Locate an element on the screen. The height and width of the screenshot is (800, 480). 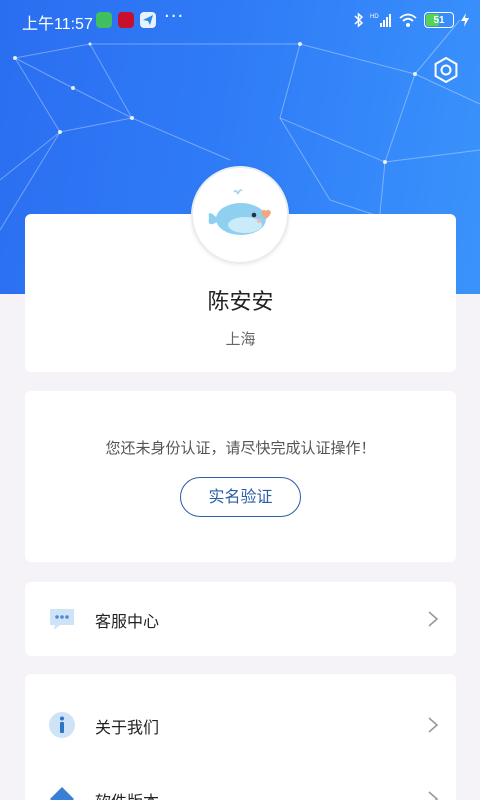
customer-service-card: 客服中心 is located at coordinates (240, 619).